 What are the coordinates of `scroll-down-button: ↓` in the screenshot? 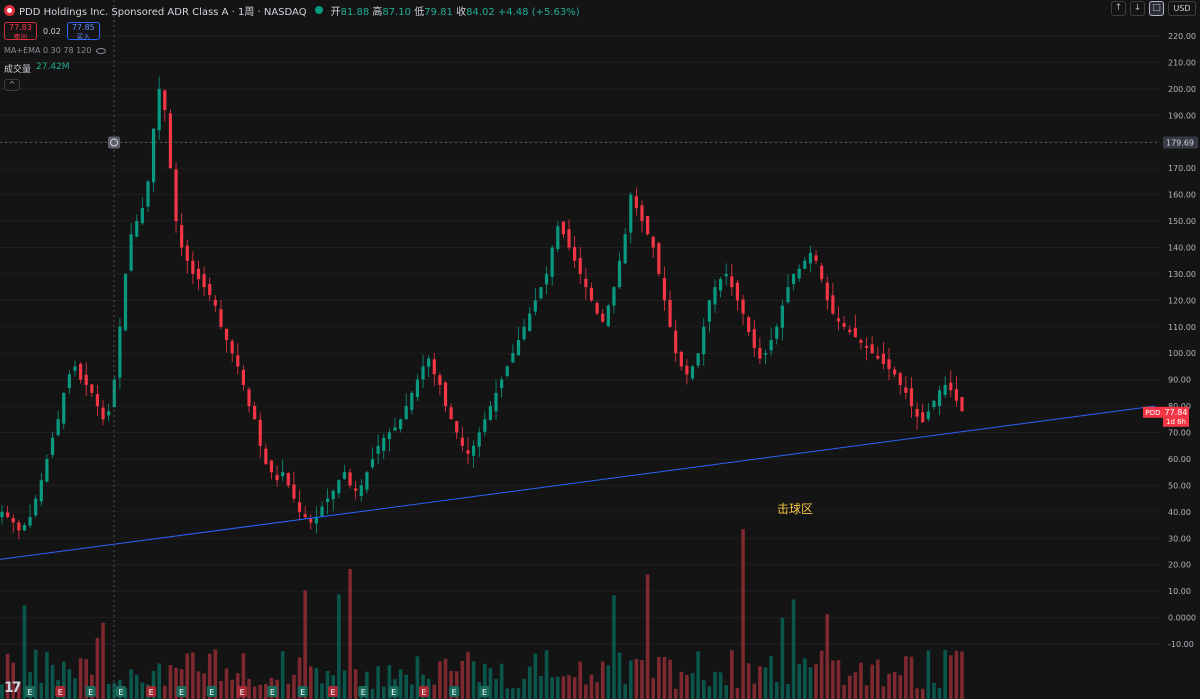 It's located at (1137, 8).